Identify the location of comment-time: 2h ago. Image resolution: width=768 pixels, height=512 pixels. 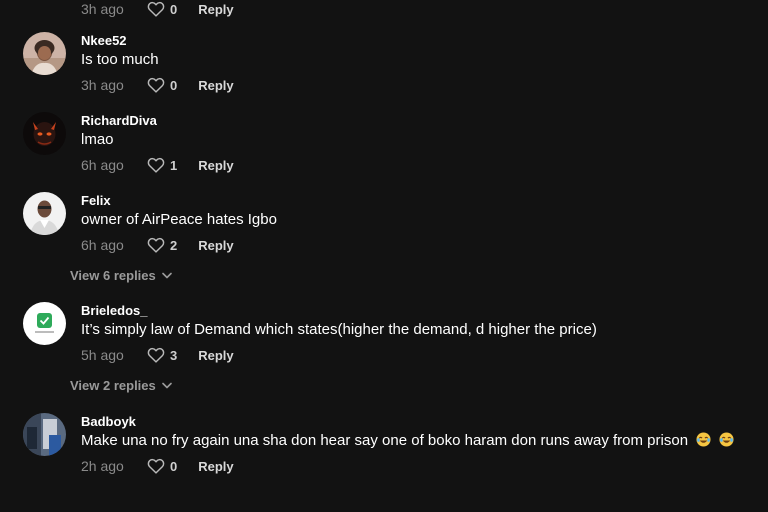
(102, 466).